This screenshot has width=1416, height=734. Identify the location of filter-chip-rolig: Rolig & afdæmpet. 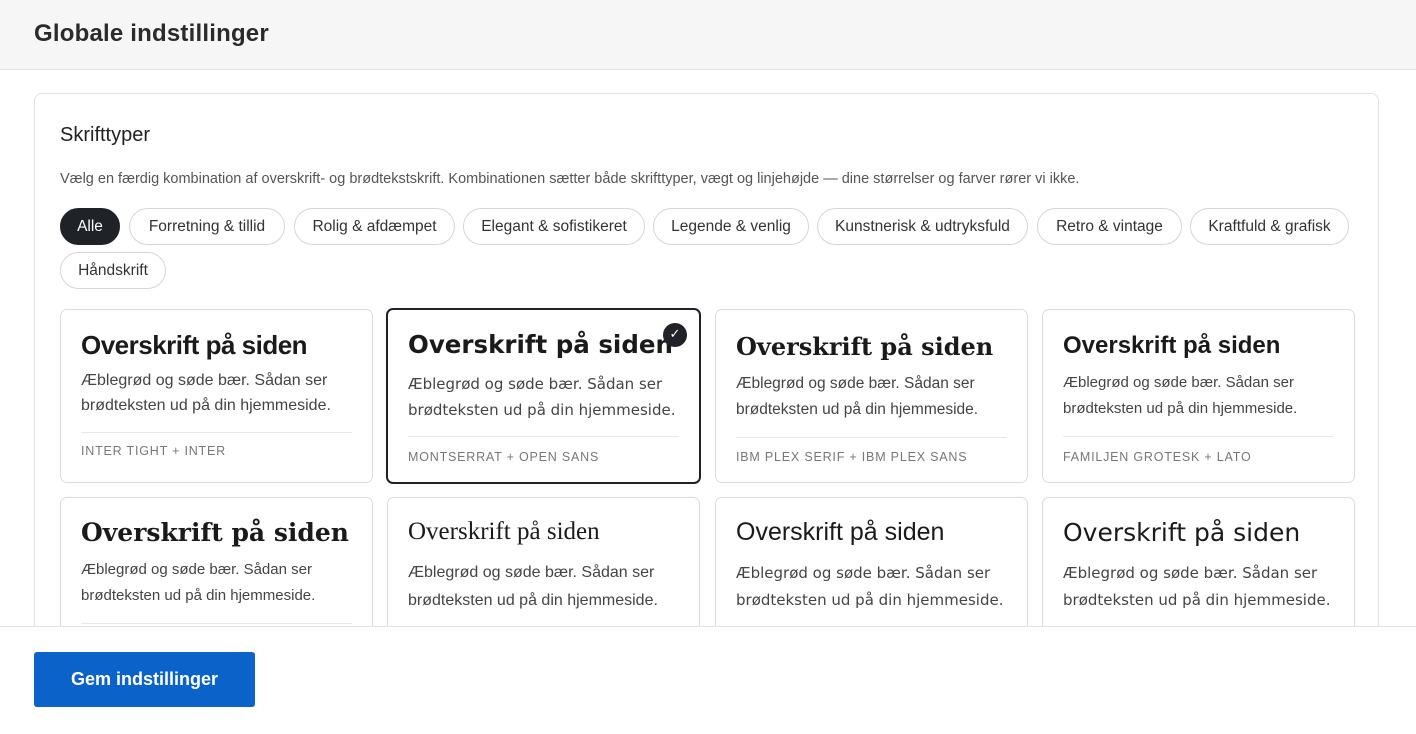
(374, 226).